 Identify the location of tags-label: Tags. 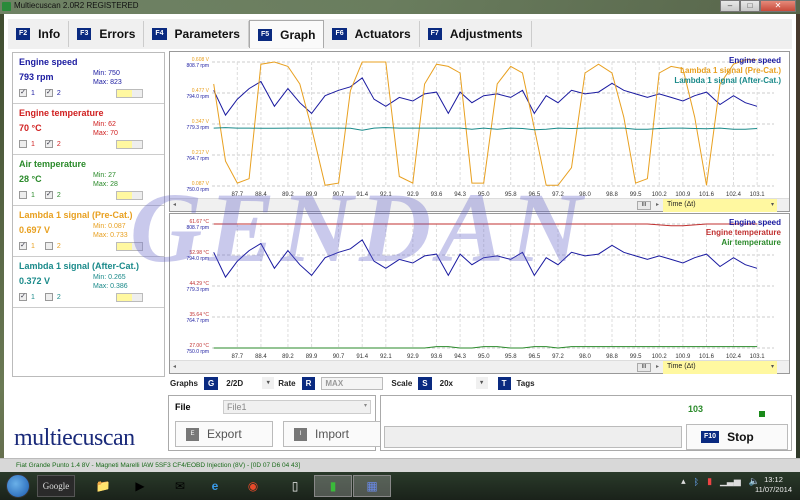
(526, 383).